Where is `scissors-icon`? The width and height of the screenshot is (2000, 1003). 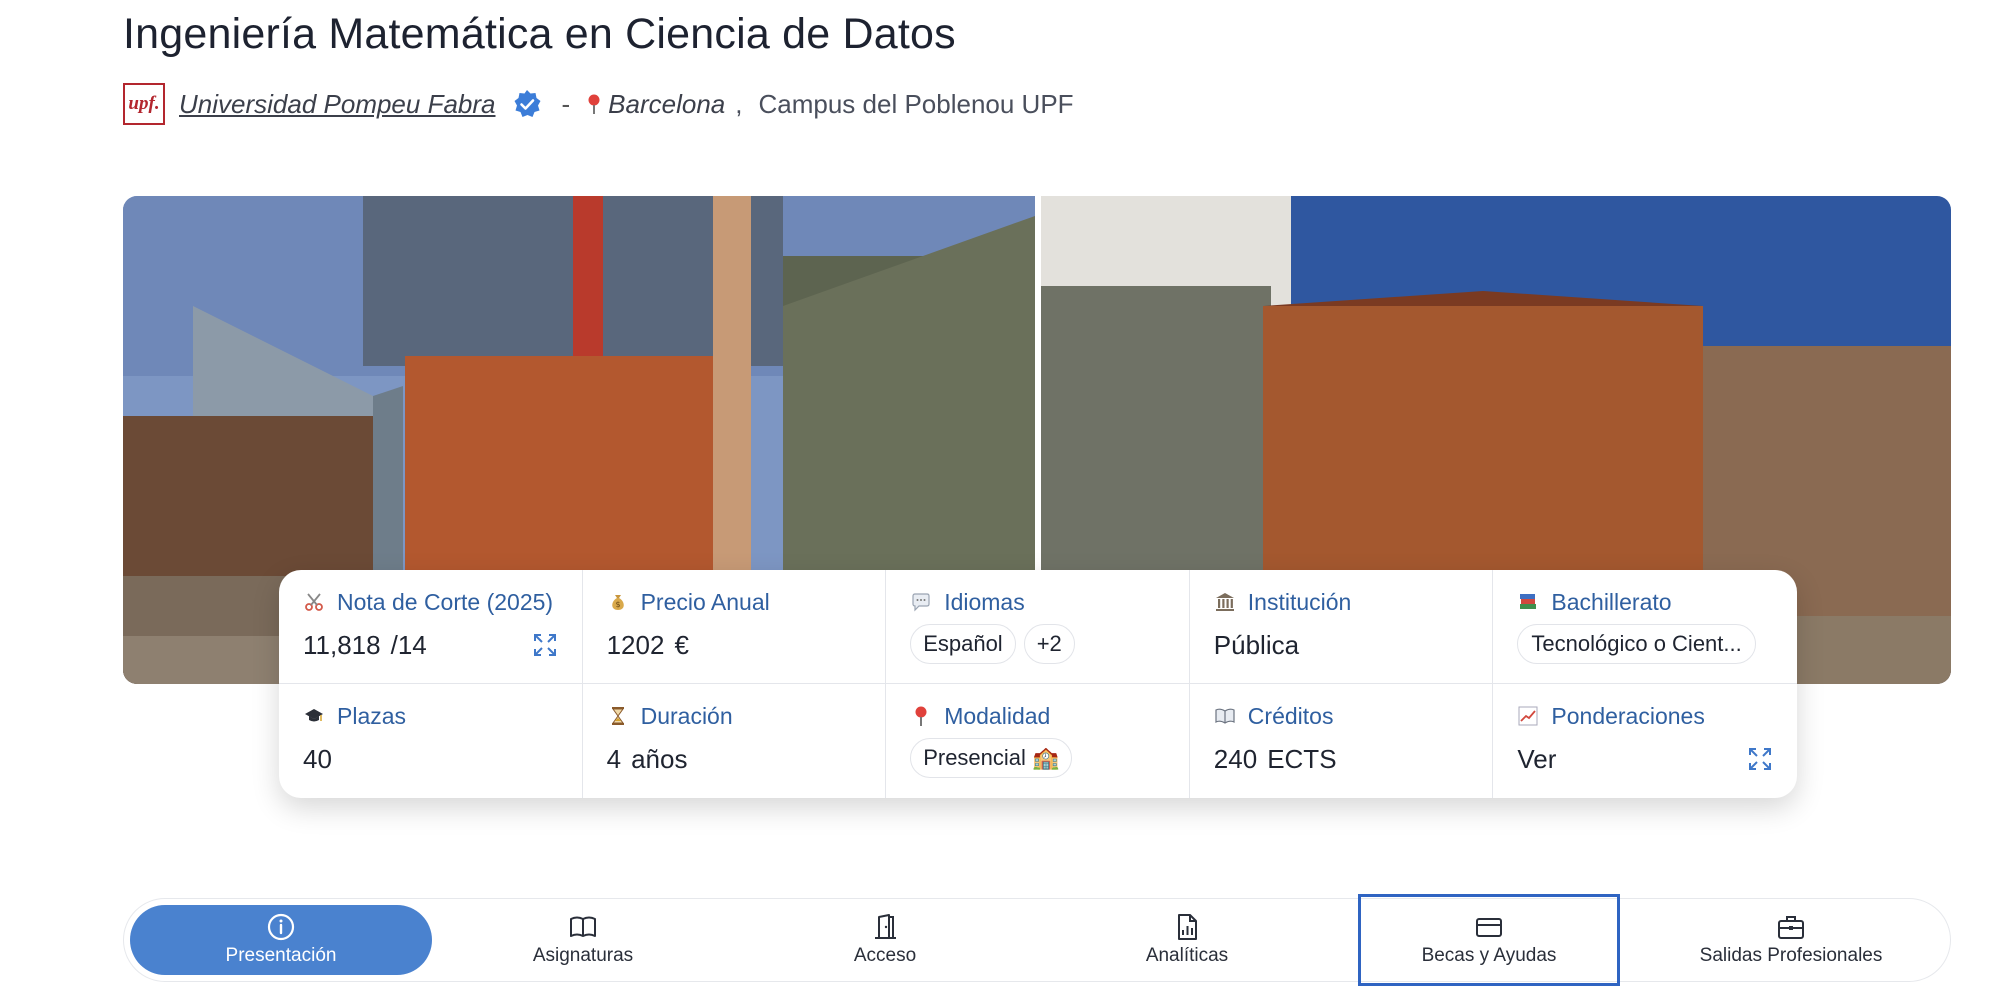
scissors-icon is located at coordinates (314, 602).